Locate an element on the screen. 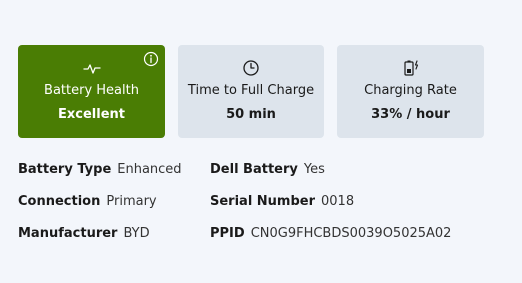 The image size is (522, 283). manufacturer-row: Manufacturer BYD is located at coordinates (84, 234).